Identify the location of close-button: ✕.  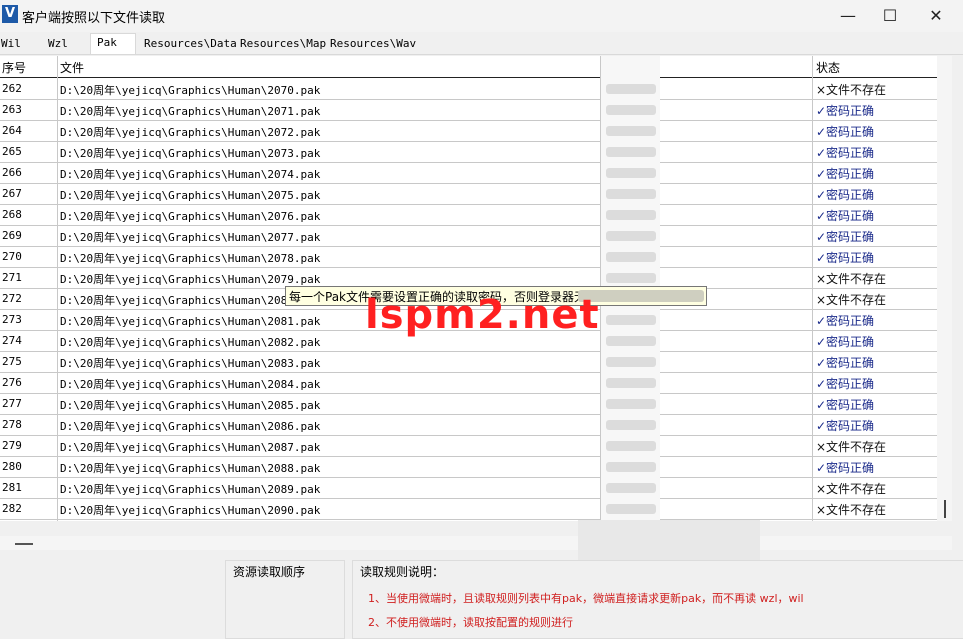
(936, 16).